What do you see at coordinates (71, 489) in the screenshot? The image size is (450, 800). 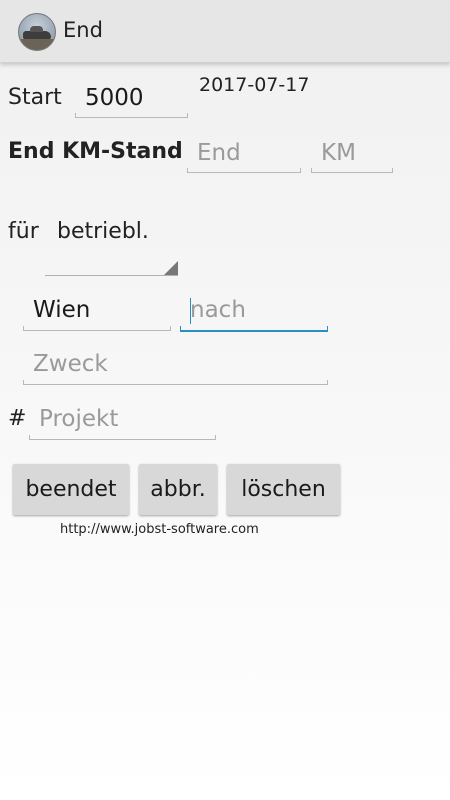 I see `finish-button: beendet` at bounding box center [71, 489].